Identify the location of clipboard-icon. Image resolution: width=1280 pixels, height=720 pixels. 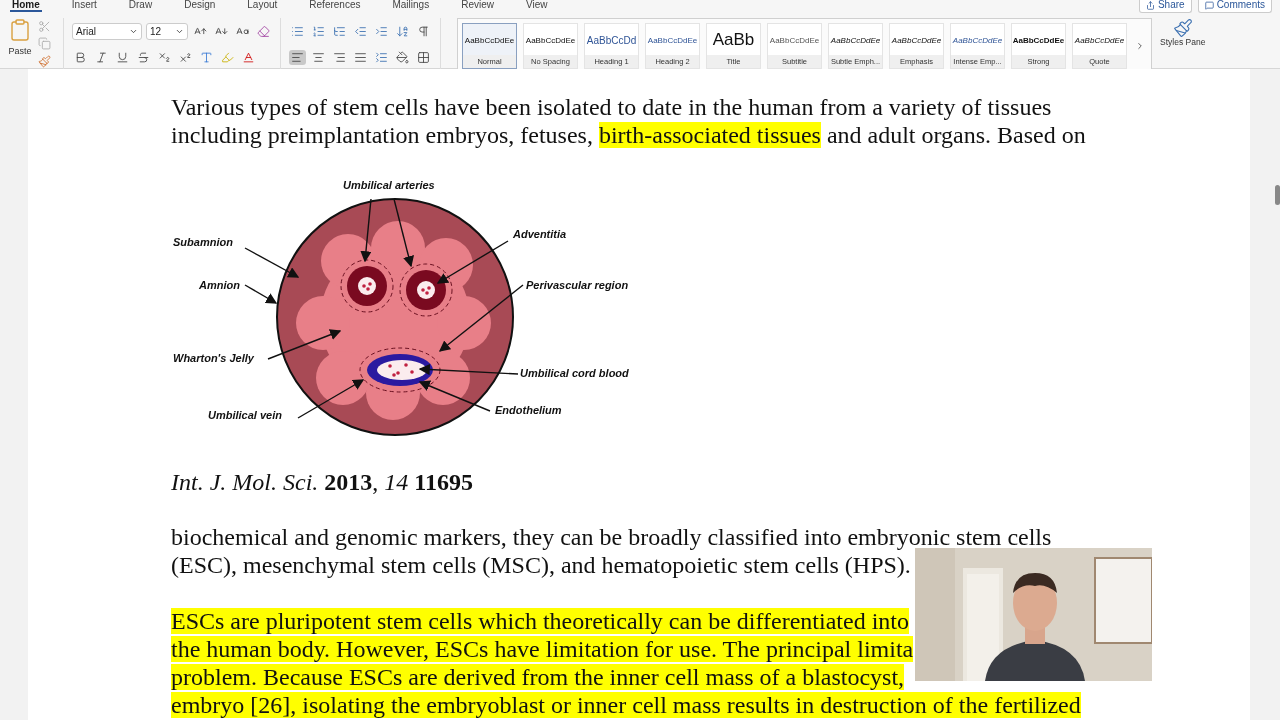
(20, 30).